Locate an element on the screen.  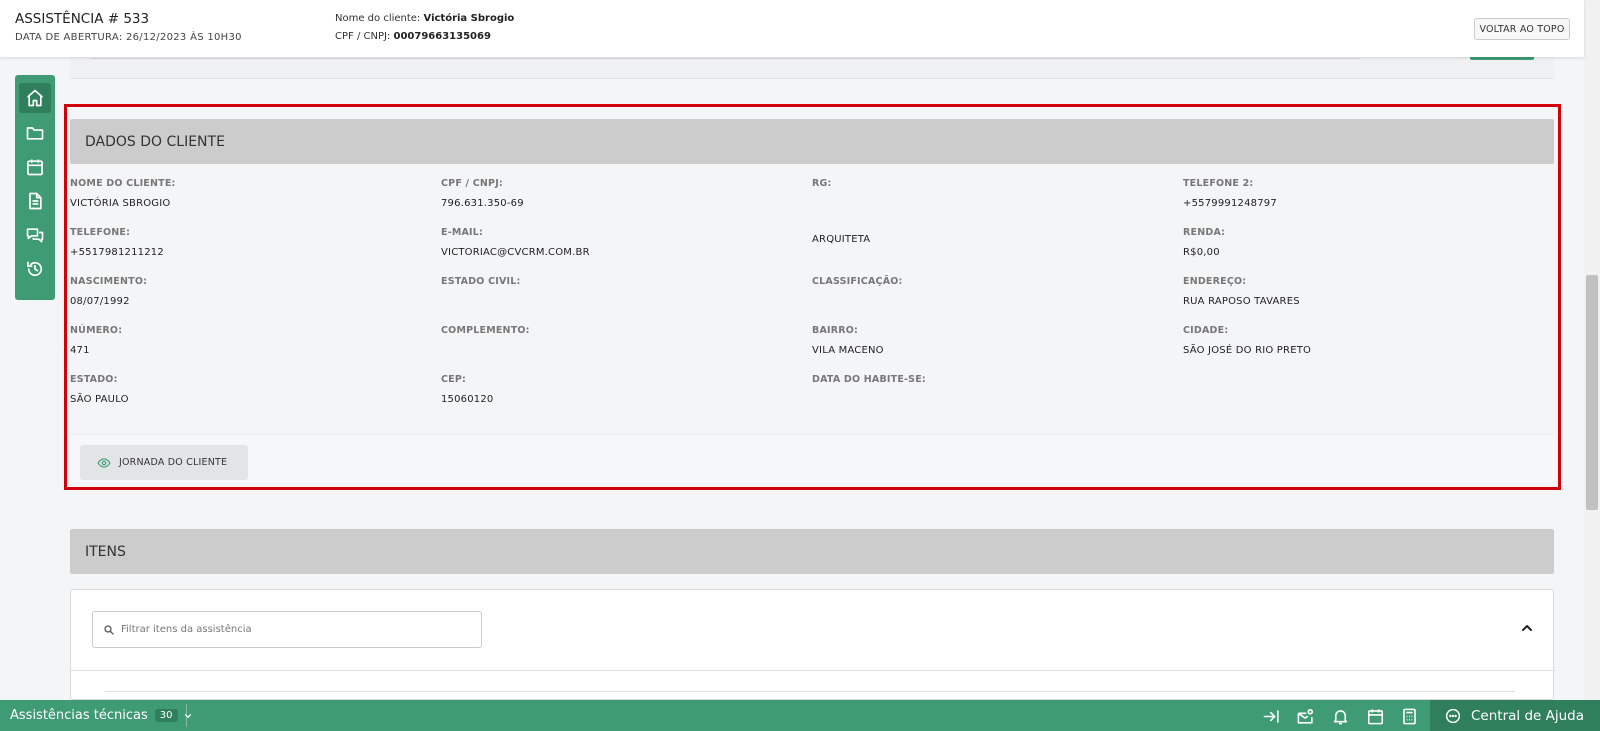
previous-section-field is located at coordinates (725, 58).